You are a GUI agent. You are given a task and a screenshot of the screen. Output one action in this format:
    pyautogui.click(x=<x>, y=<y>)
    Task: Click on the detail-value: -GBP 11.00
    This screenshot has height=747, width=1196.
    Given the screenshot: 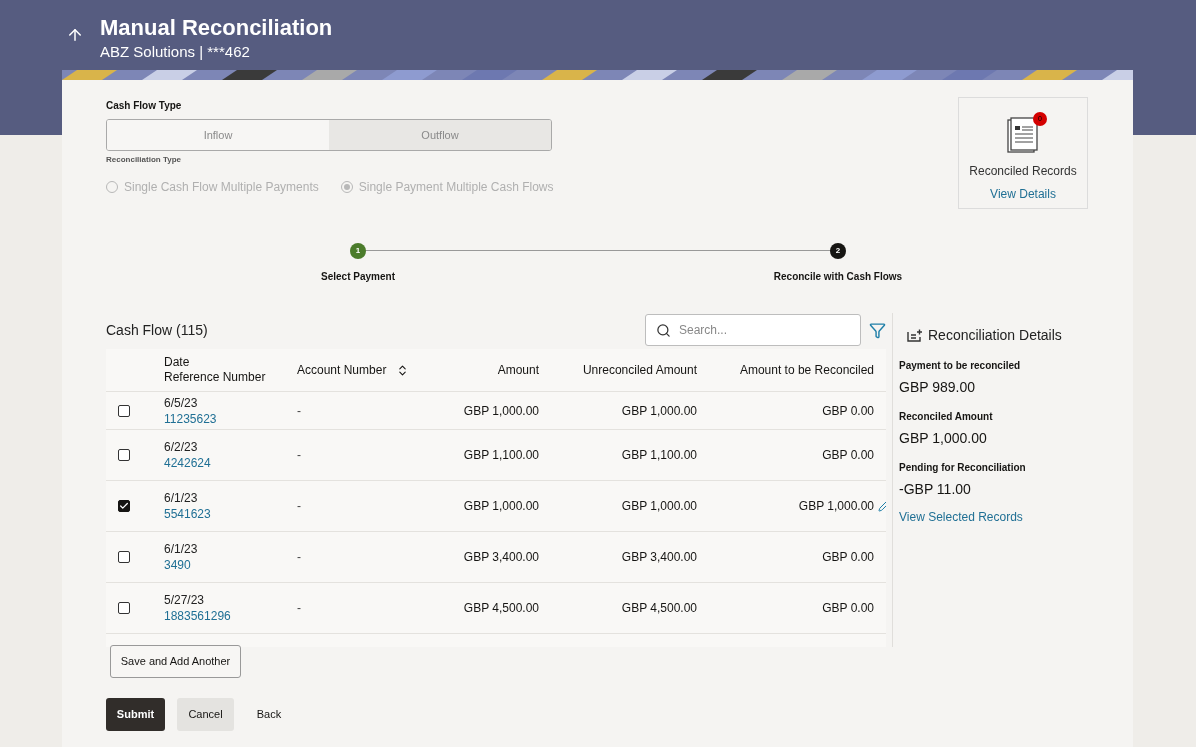 What is the action you would take?
    pyautogui.click(x=935, y=489)
    